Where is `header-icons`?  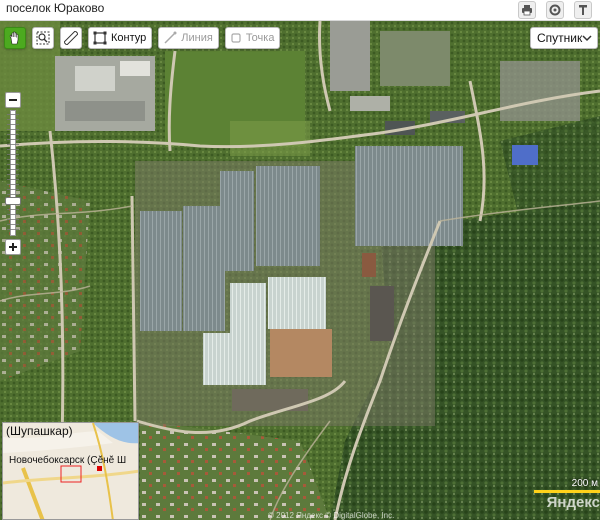 header-icons is located at coordinates (555, 10).